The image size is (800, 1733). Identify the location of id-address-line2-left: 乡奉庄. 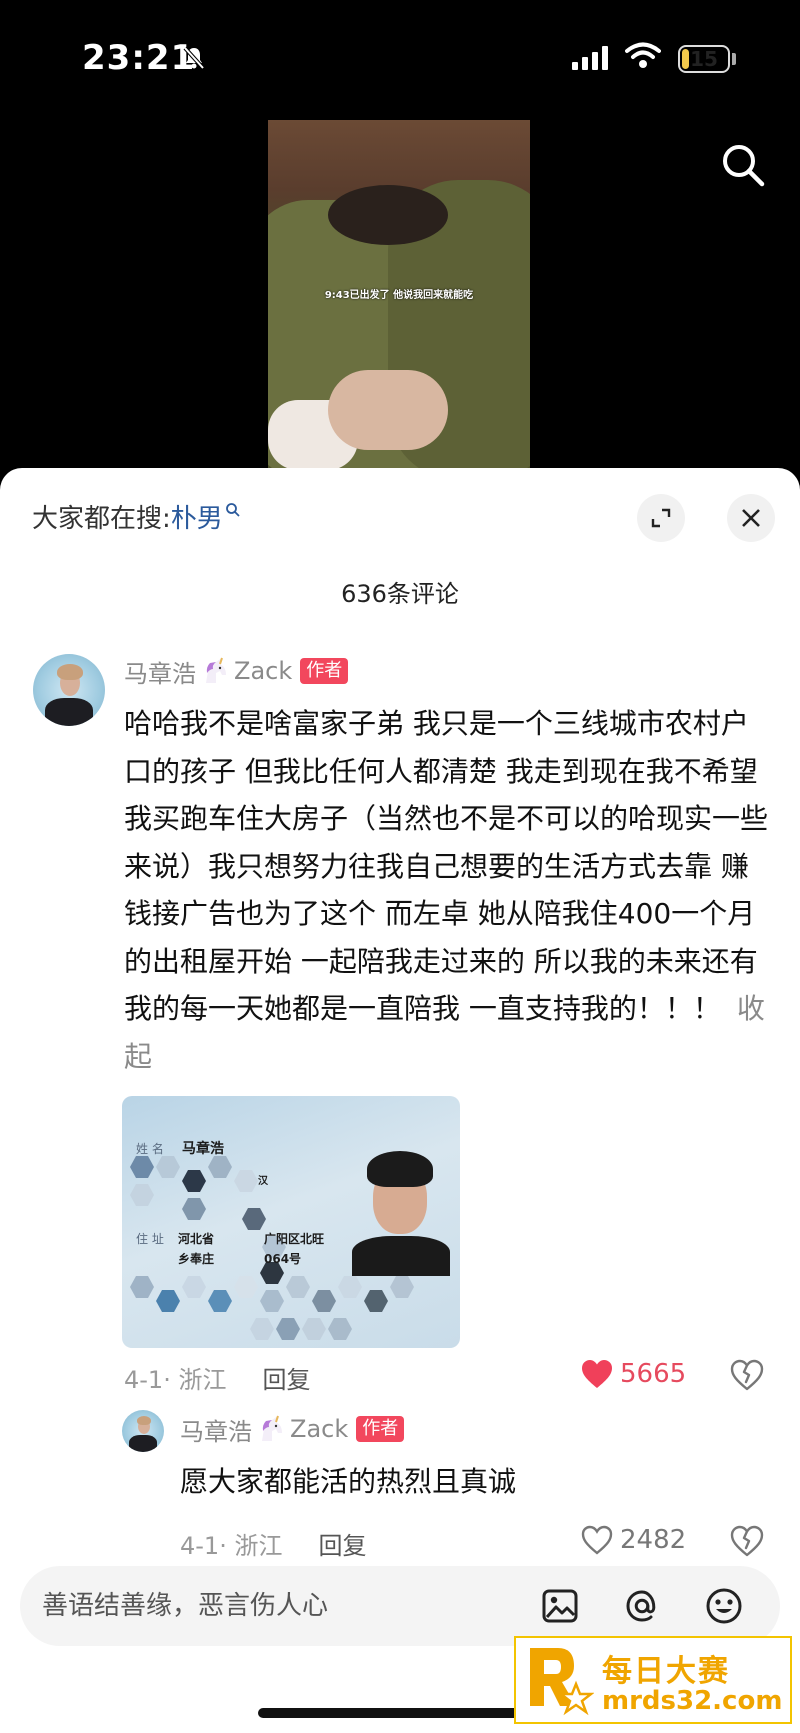
(196, 1259).